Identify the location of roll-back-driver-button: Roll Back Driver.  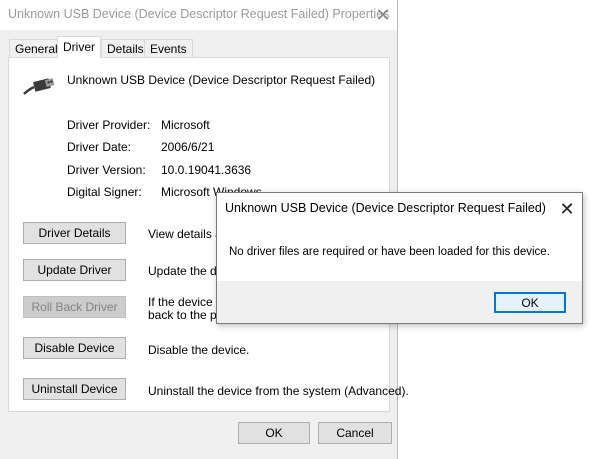
(74, 307).